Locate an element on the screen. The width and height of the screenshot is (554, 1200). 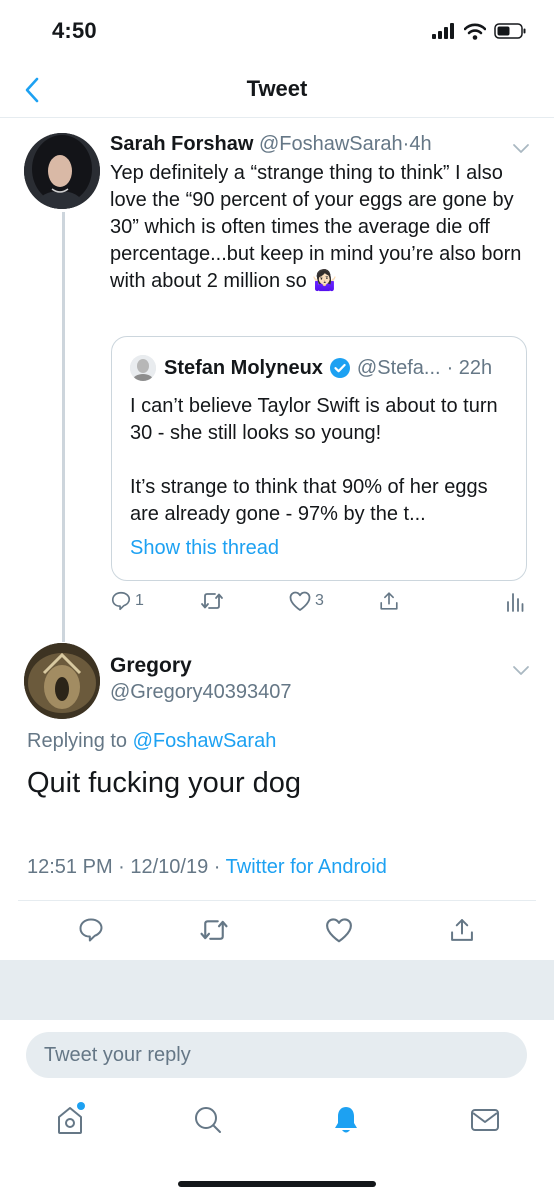
wifi-icon is located at coordinates (475, 31).